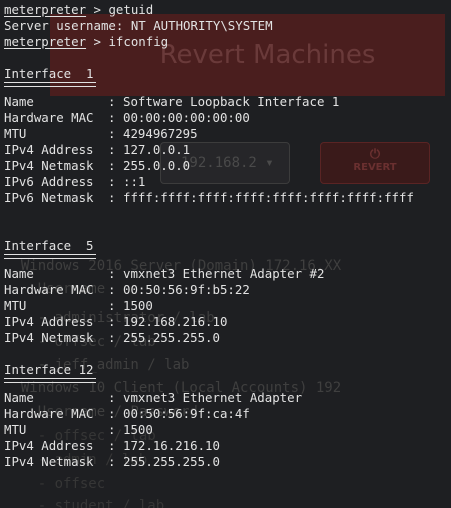 The height and width of the screenshot is (508, 451). Describe the element at coordinates (186, 413) in the screenshot. I see `row-value: 00:50:56:9f:ca:4f` at that location.